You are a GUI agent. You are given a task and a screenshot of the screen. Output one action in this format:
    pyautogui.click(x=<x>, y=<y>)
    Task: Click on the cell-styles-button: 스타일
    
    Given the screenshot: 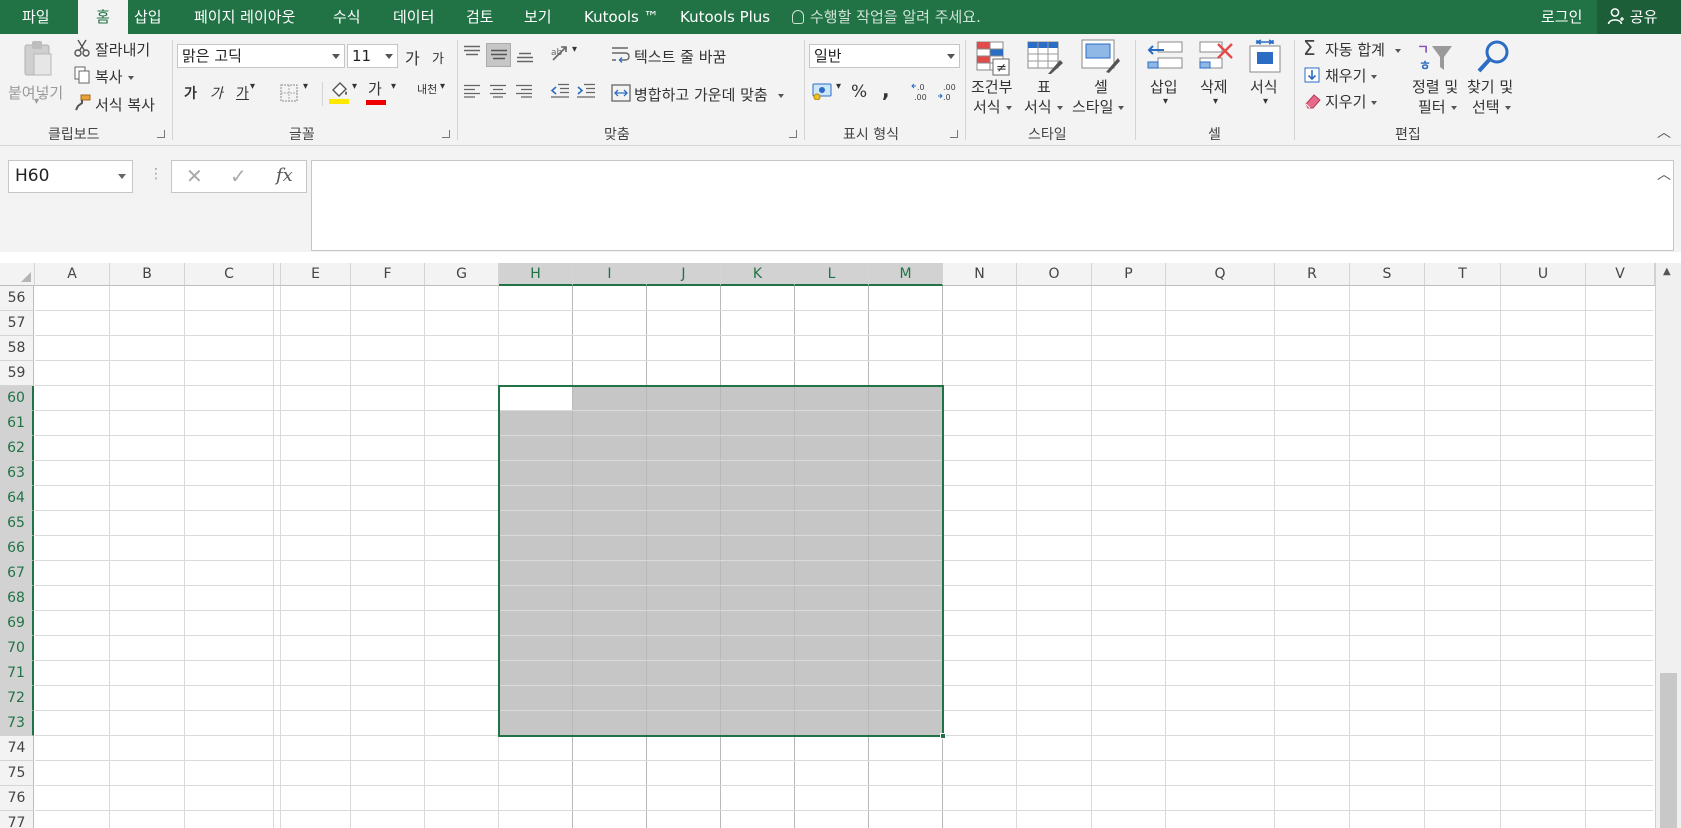 What is the action you would take?
    pyautogui.click(x=1098, y=106)
    